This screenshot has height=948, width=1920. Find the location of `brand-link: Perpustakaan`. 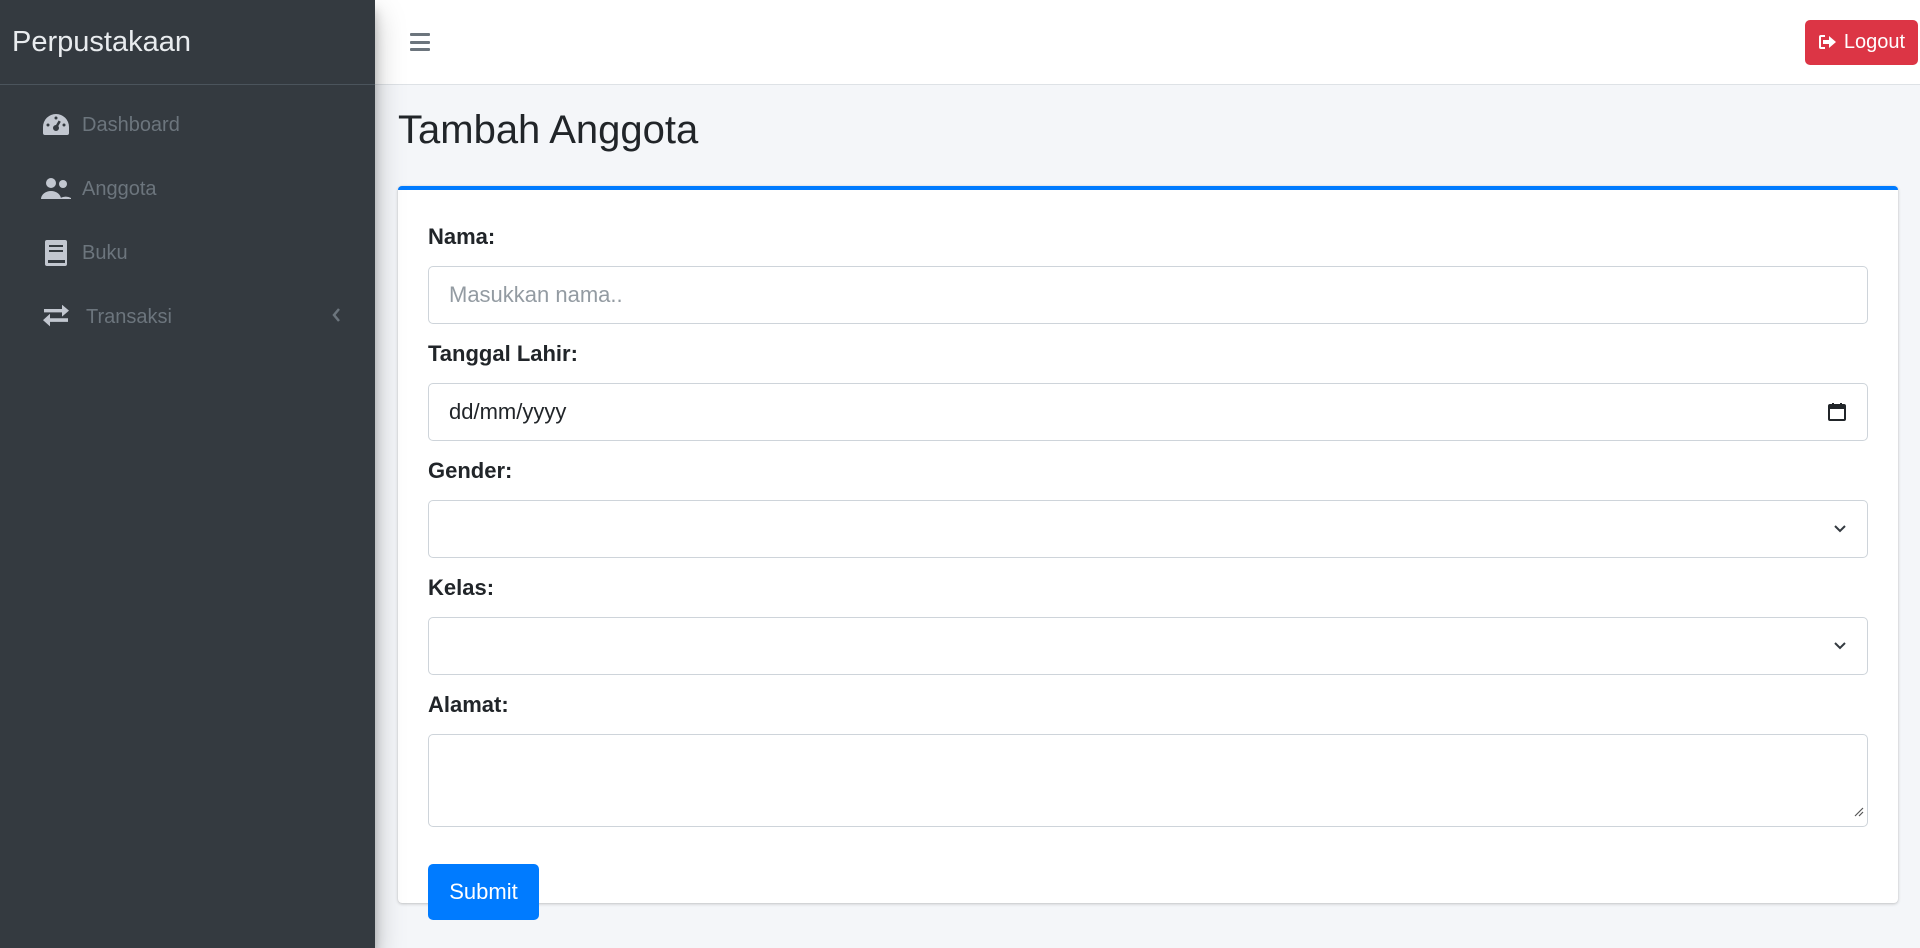

brand-link: Perpustakaan is located at coordinates (187, 42).